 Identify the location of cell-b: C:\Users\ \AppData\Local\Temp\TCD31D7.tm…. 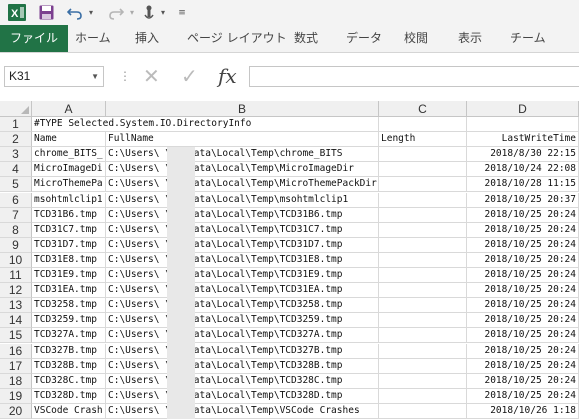
(242, 245).